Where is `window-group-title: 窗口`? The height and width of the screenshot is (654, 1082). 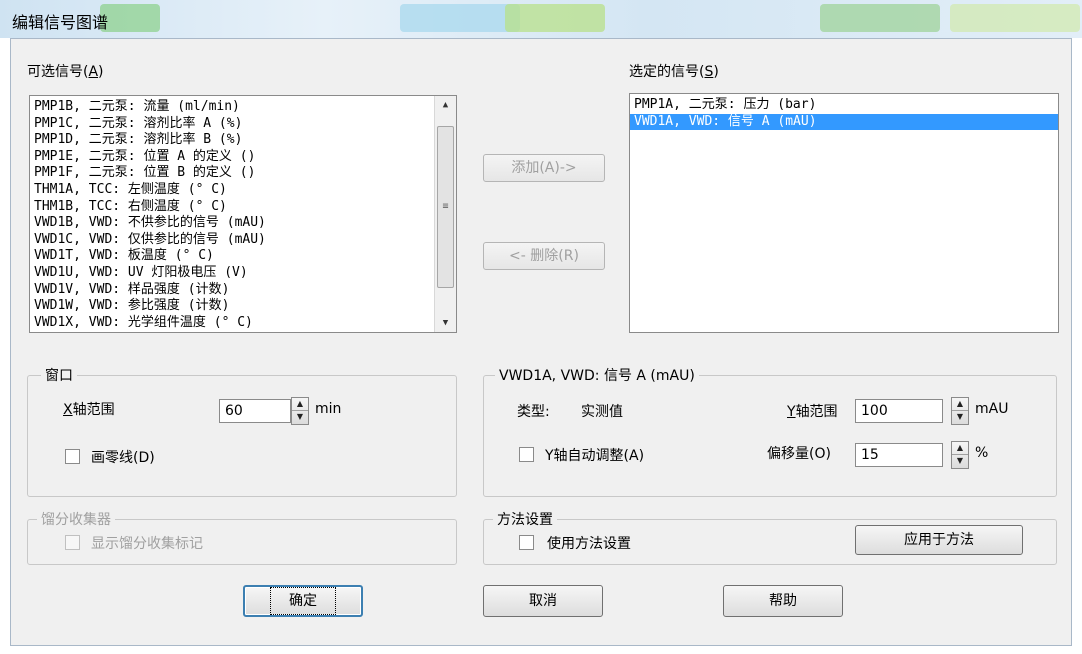 window-group-title: 窗口 is located at coordinates (59, 375).